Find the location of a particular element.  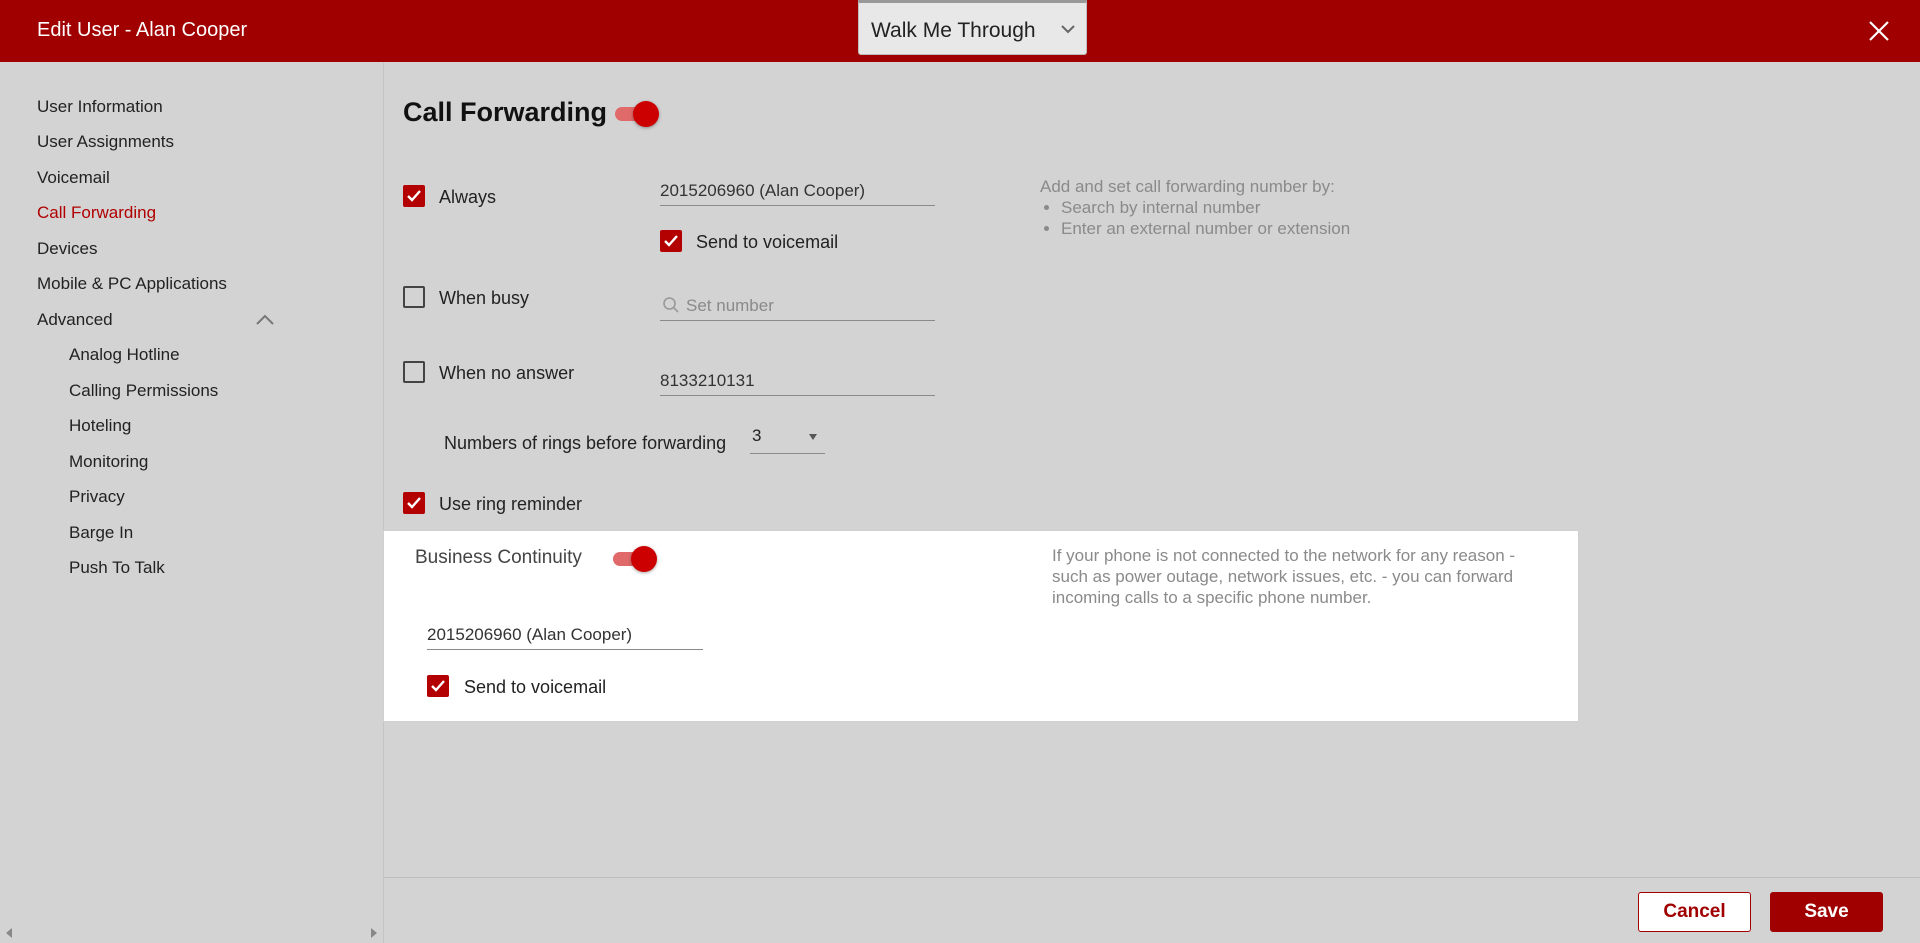

business-continuity-number-field: 2015206960 (Alan Cooper) is located at coordinates (565, 635).